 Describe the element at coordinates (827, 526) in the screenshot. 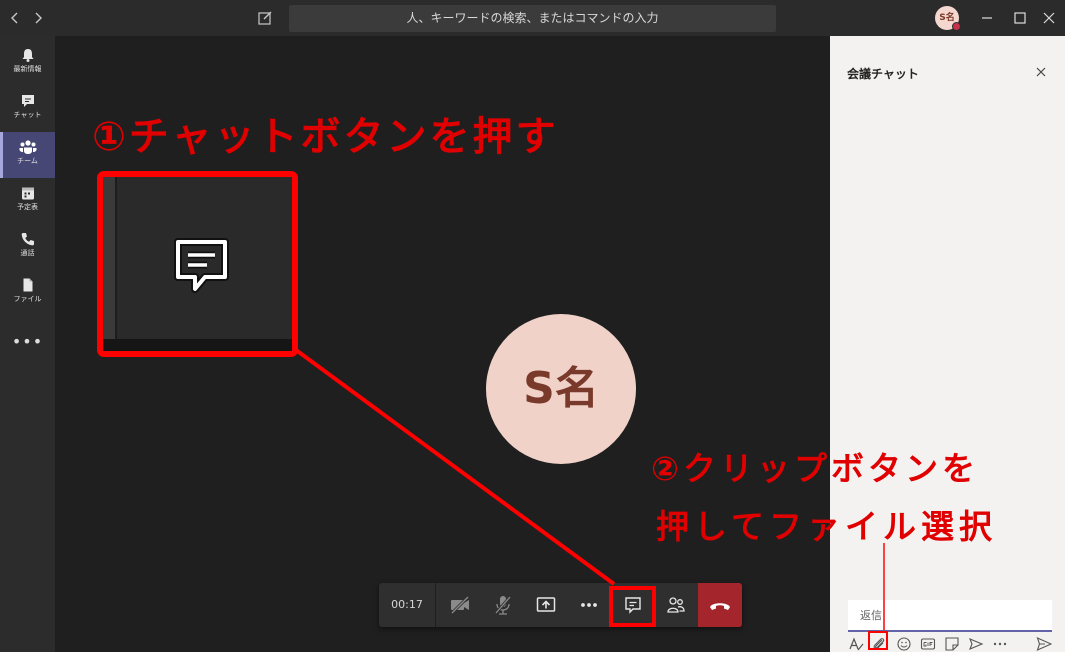

I see `annotation-step2-line2: 押してファイル選択` at that location.